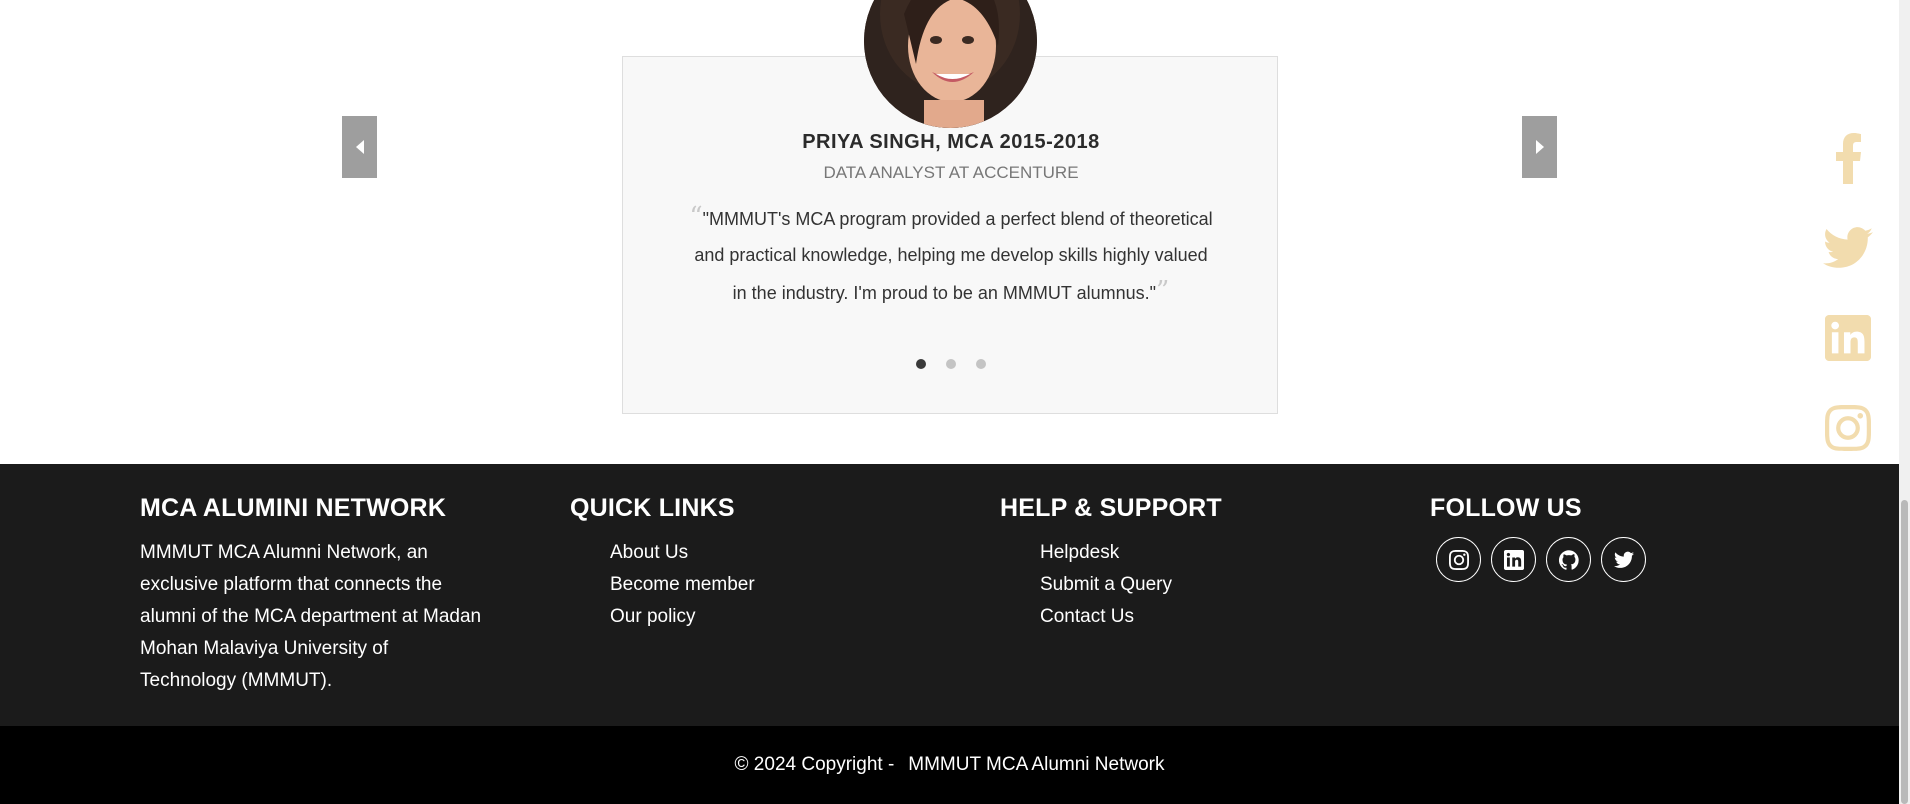 This screenshot has height=804, width=1910. I want to click on list-item: Become member, so click(682, 585).